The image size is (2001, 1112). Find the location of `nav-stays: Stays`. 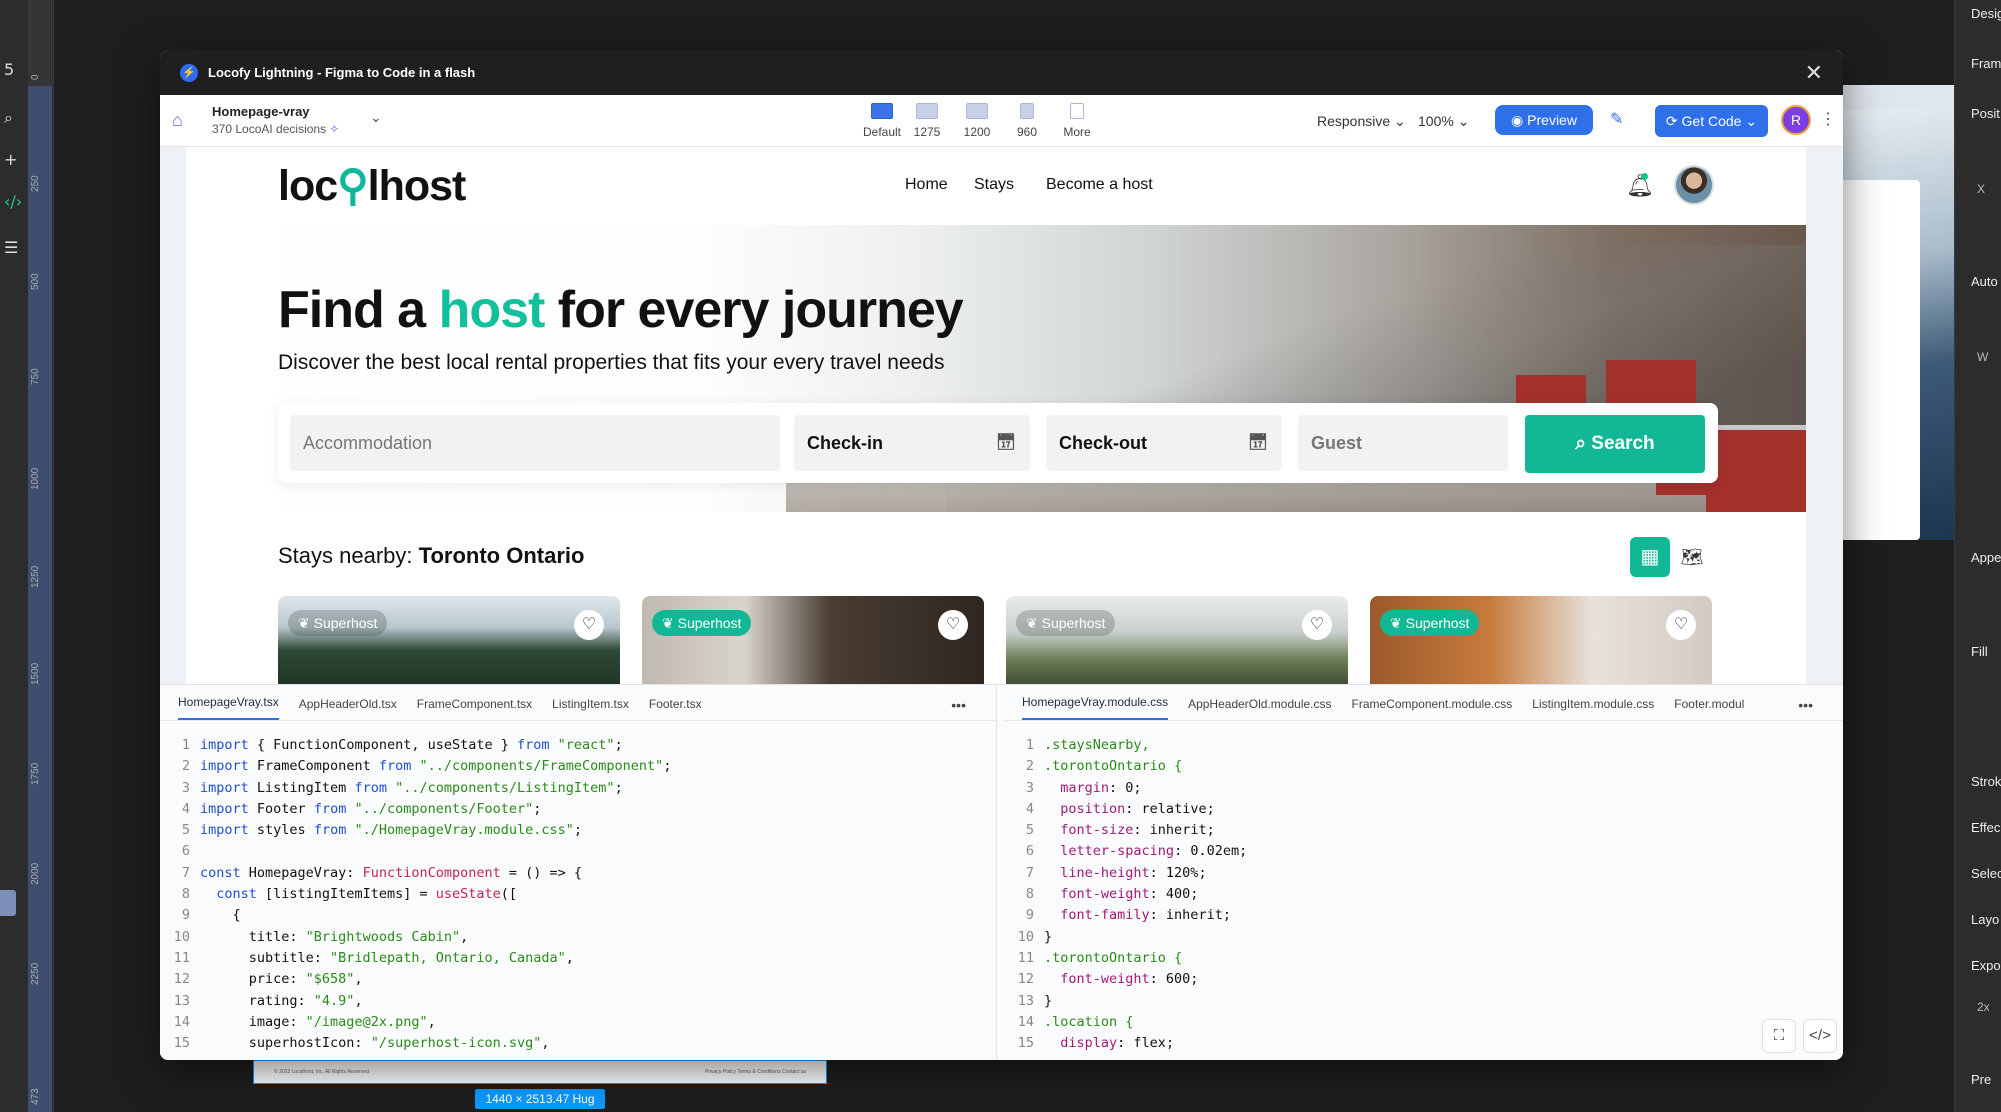

nav-stays: Stays is located at coordinates (994, 185).